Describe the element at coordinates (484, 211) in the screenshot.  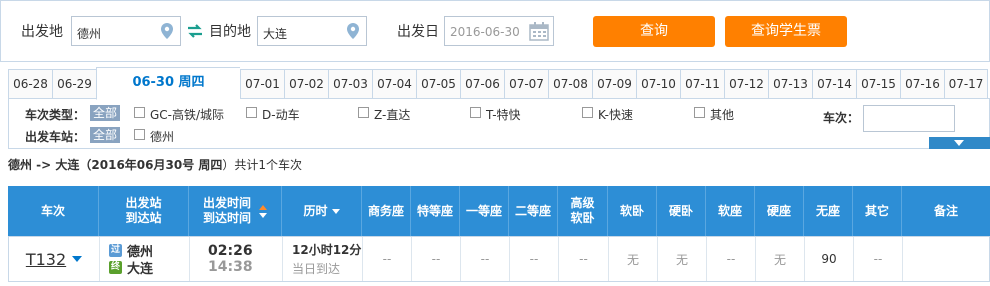
I see `header-first: 一等座` at that location.